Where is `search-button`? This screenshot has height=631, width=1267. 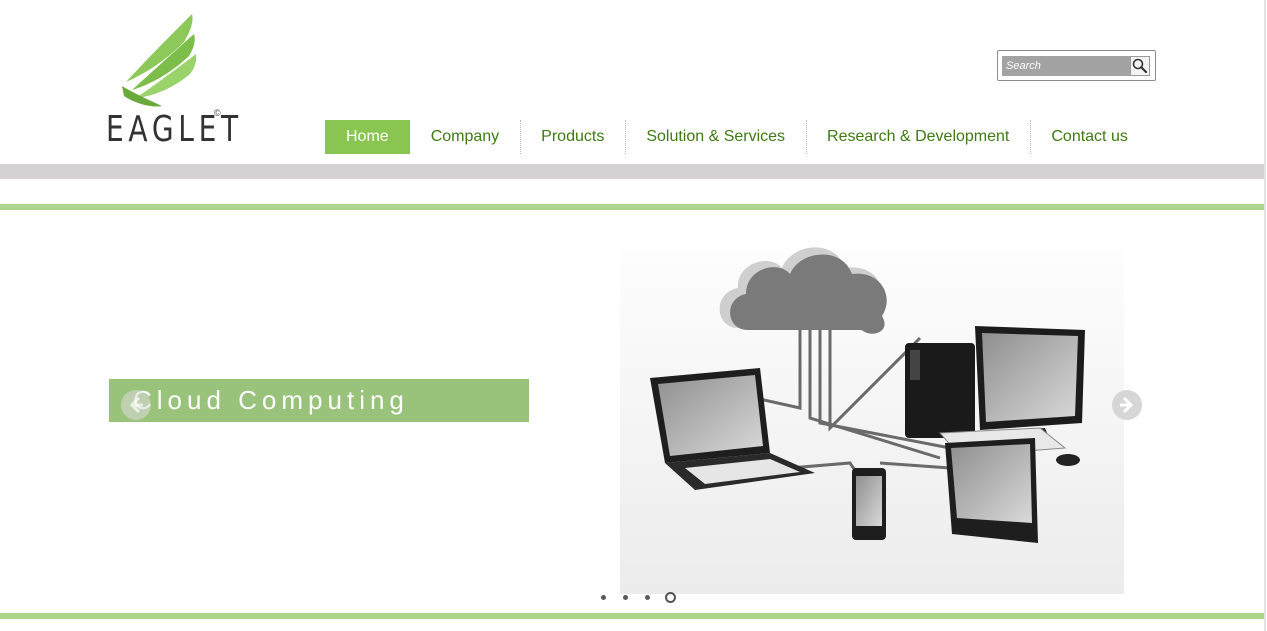 search-button is located at coordinates (1140, 66).